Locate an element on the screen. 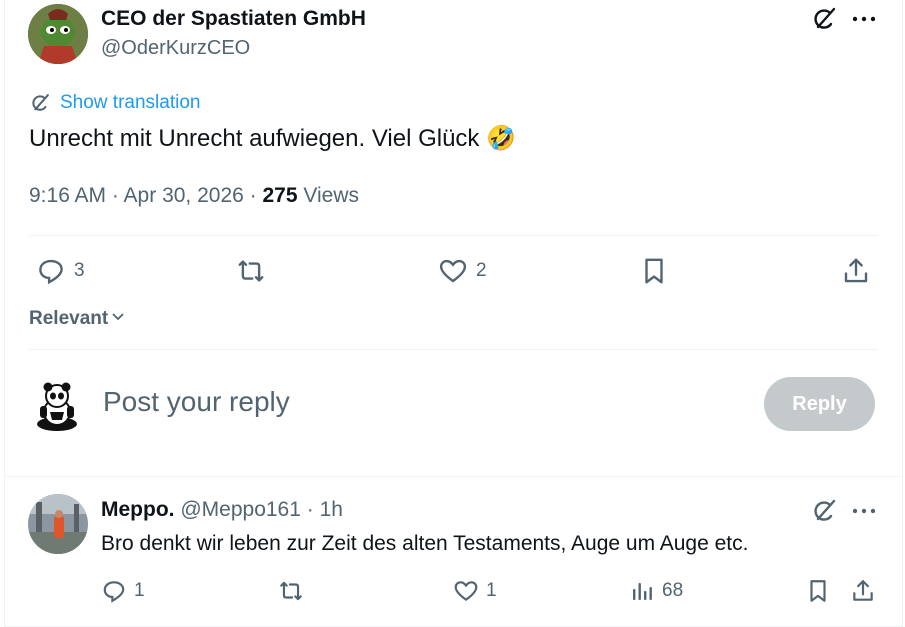 The width and height of the screenshot is (905, 627). show-translation-label: Show translation is located at coordinates (130, 102).